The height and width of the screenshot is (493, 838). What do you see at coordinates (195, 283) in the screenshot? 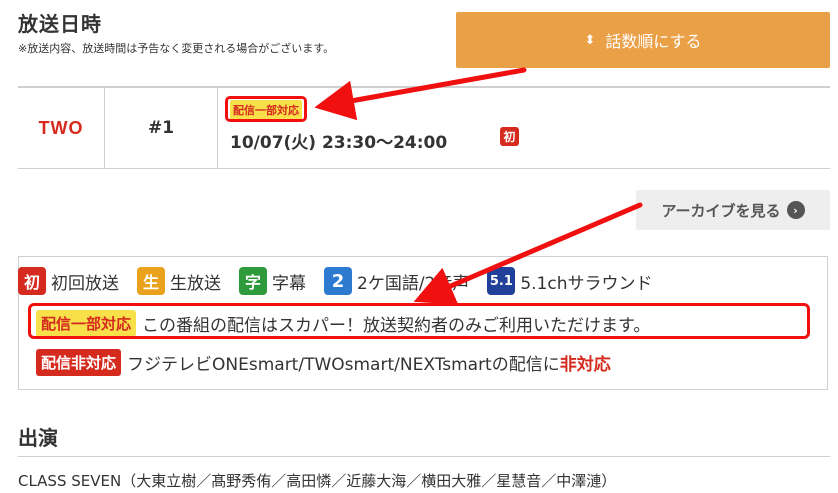
I see `legend-label: 生放送` at bounding box center [195, 283].